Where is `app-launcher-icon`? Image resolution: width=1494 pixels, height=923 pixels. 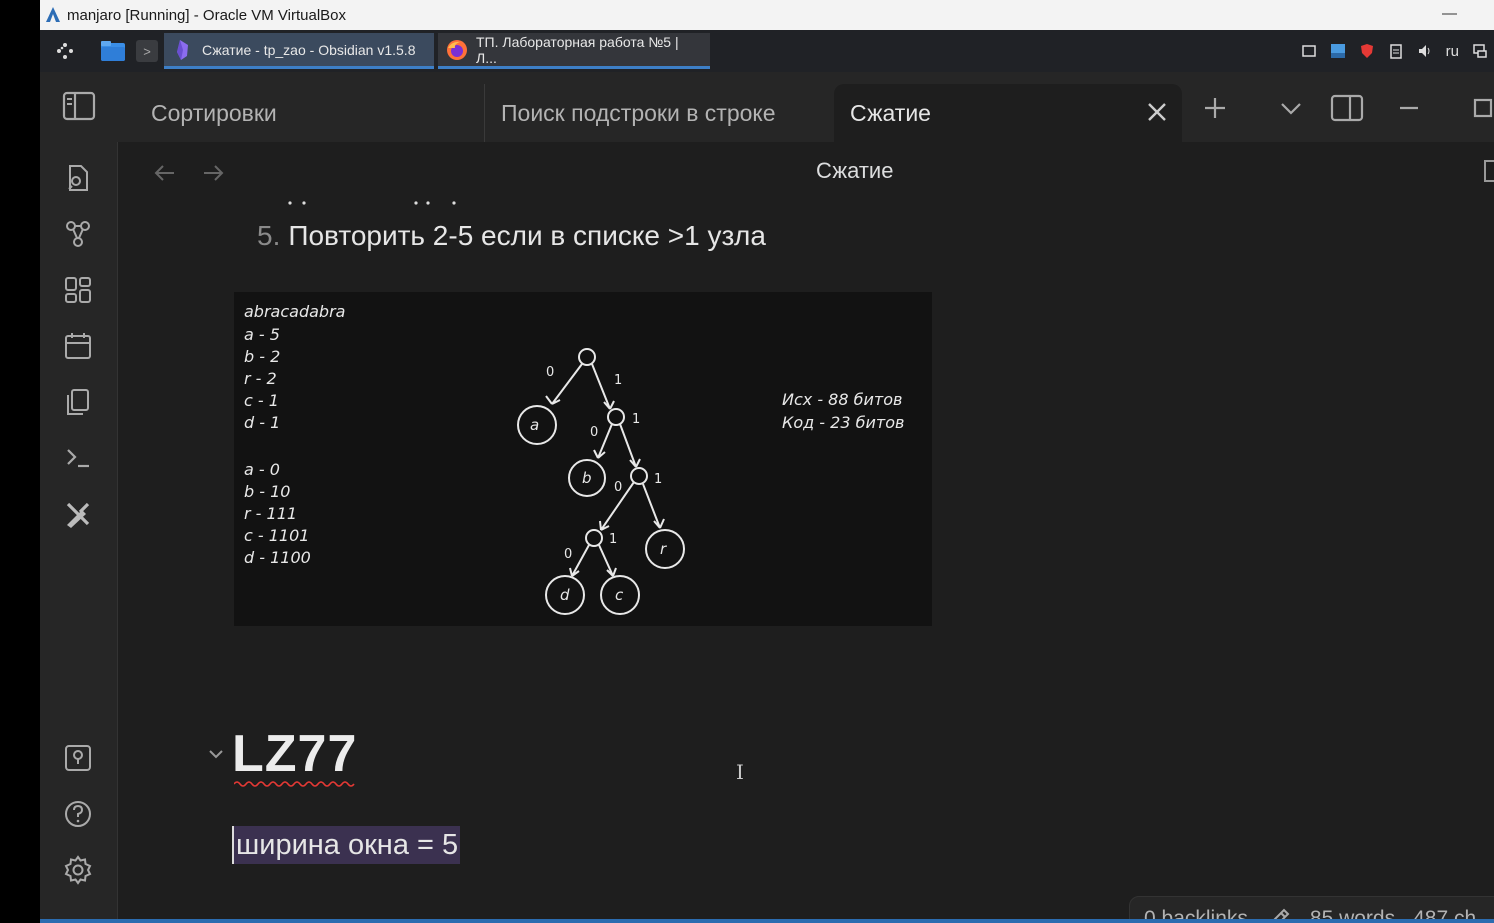 app-launcher-icon is located at coordinates (65, 51).